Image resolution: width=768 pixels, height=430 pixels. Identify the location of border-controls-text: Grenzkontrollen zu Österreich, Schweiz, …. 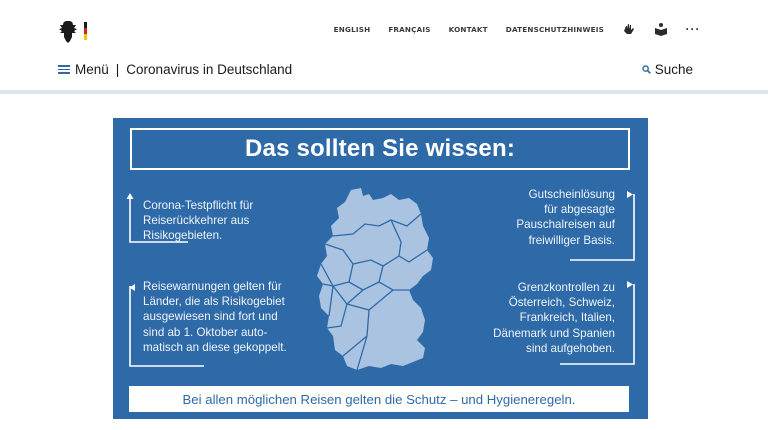
(554, 318).